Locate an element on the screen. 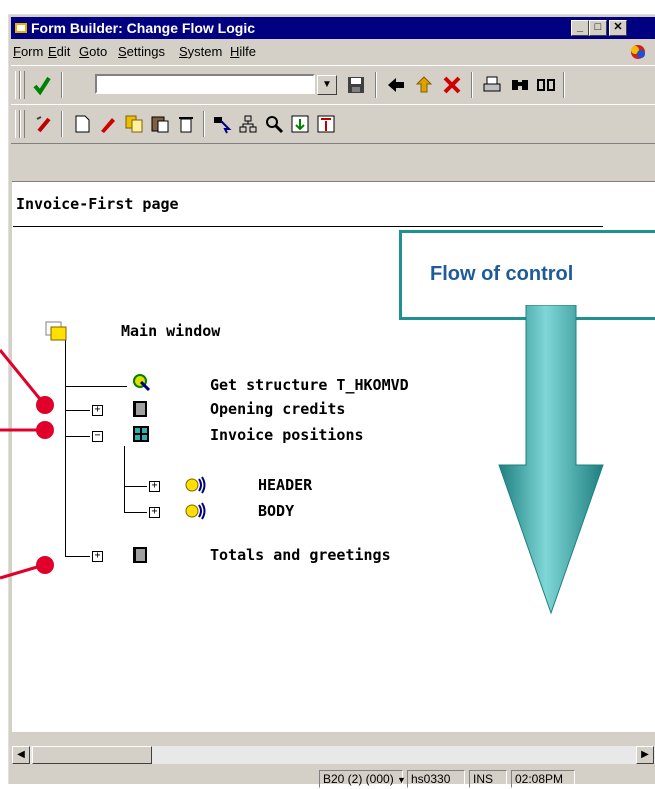 Image resolution: width=655 pixels, height=789 pixels. marker-overlay is located at coordinates (27, 464).